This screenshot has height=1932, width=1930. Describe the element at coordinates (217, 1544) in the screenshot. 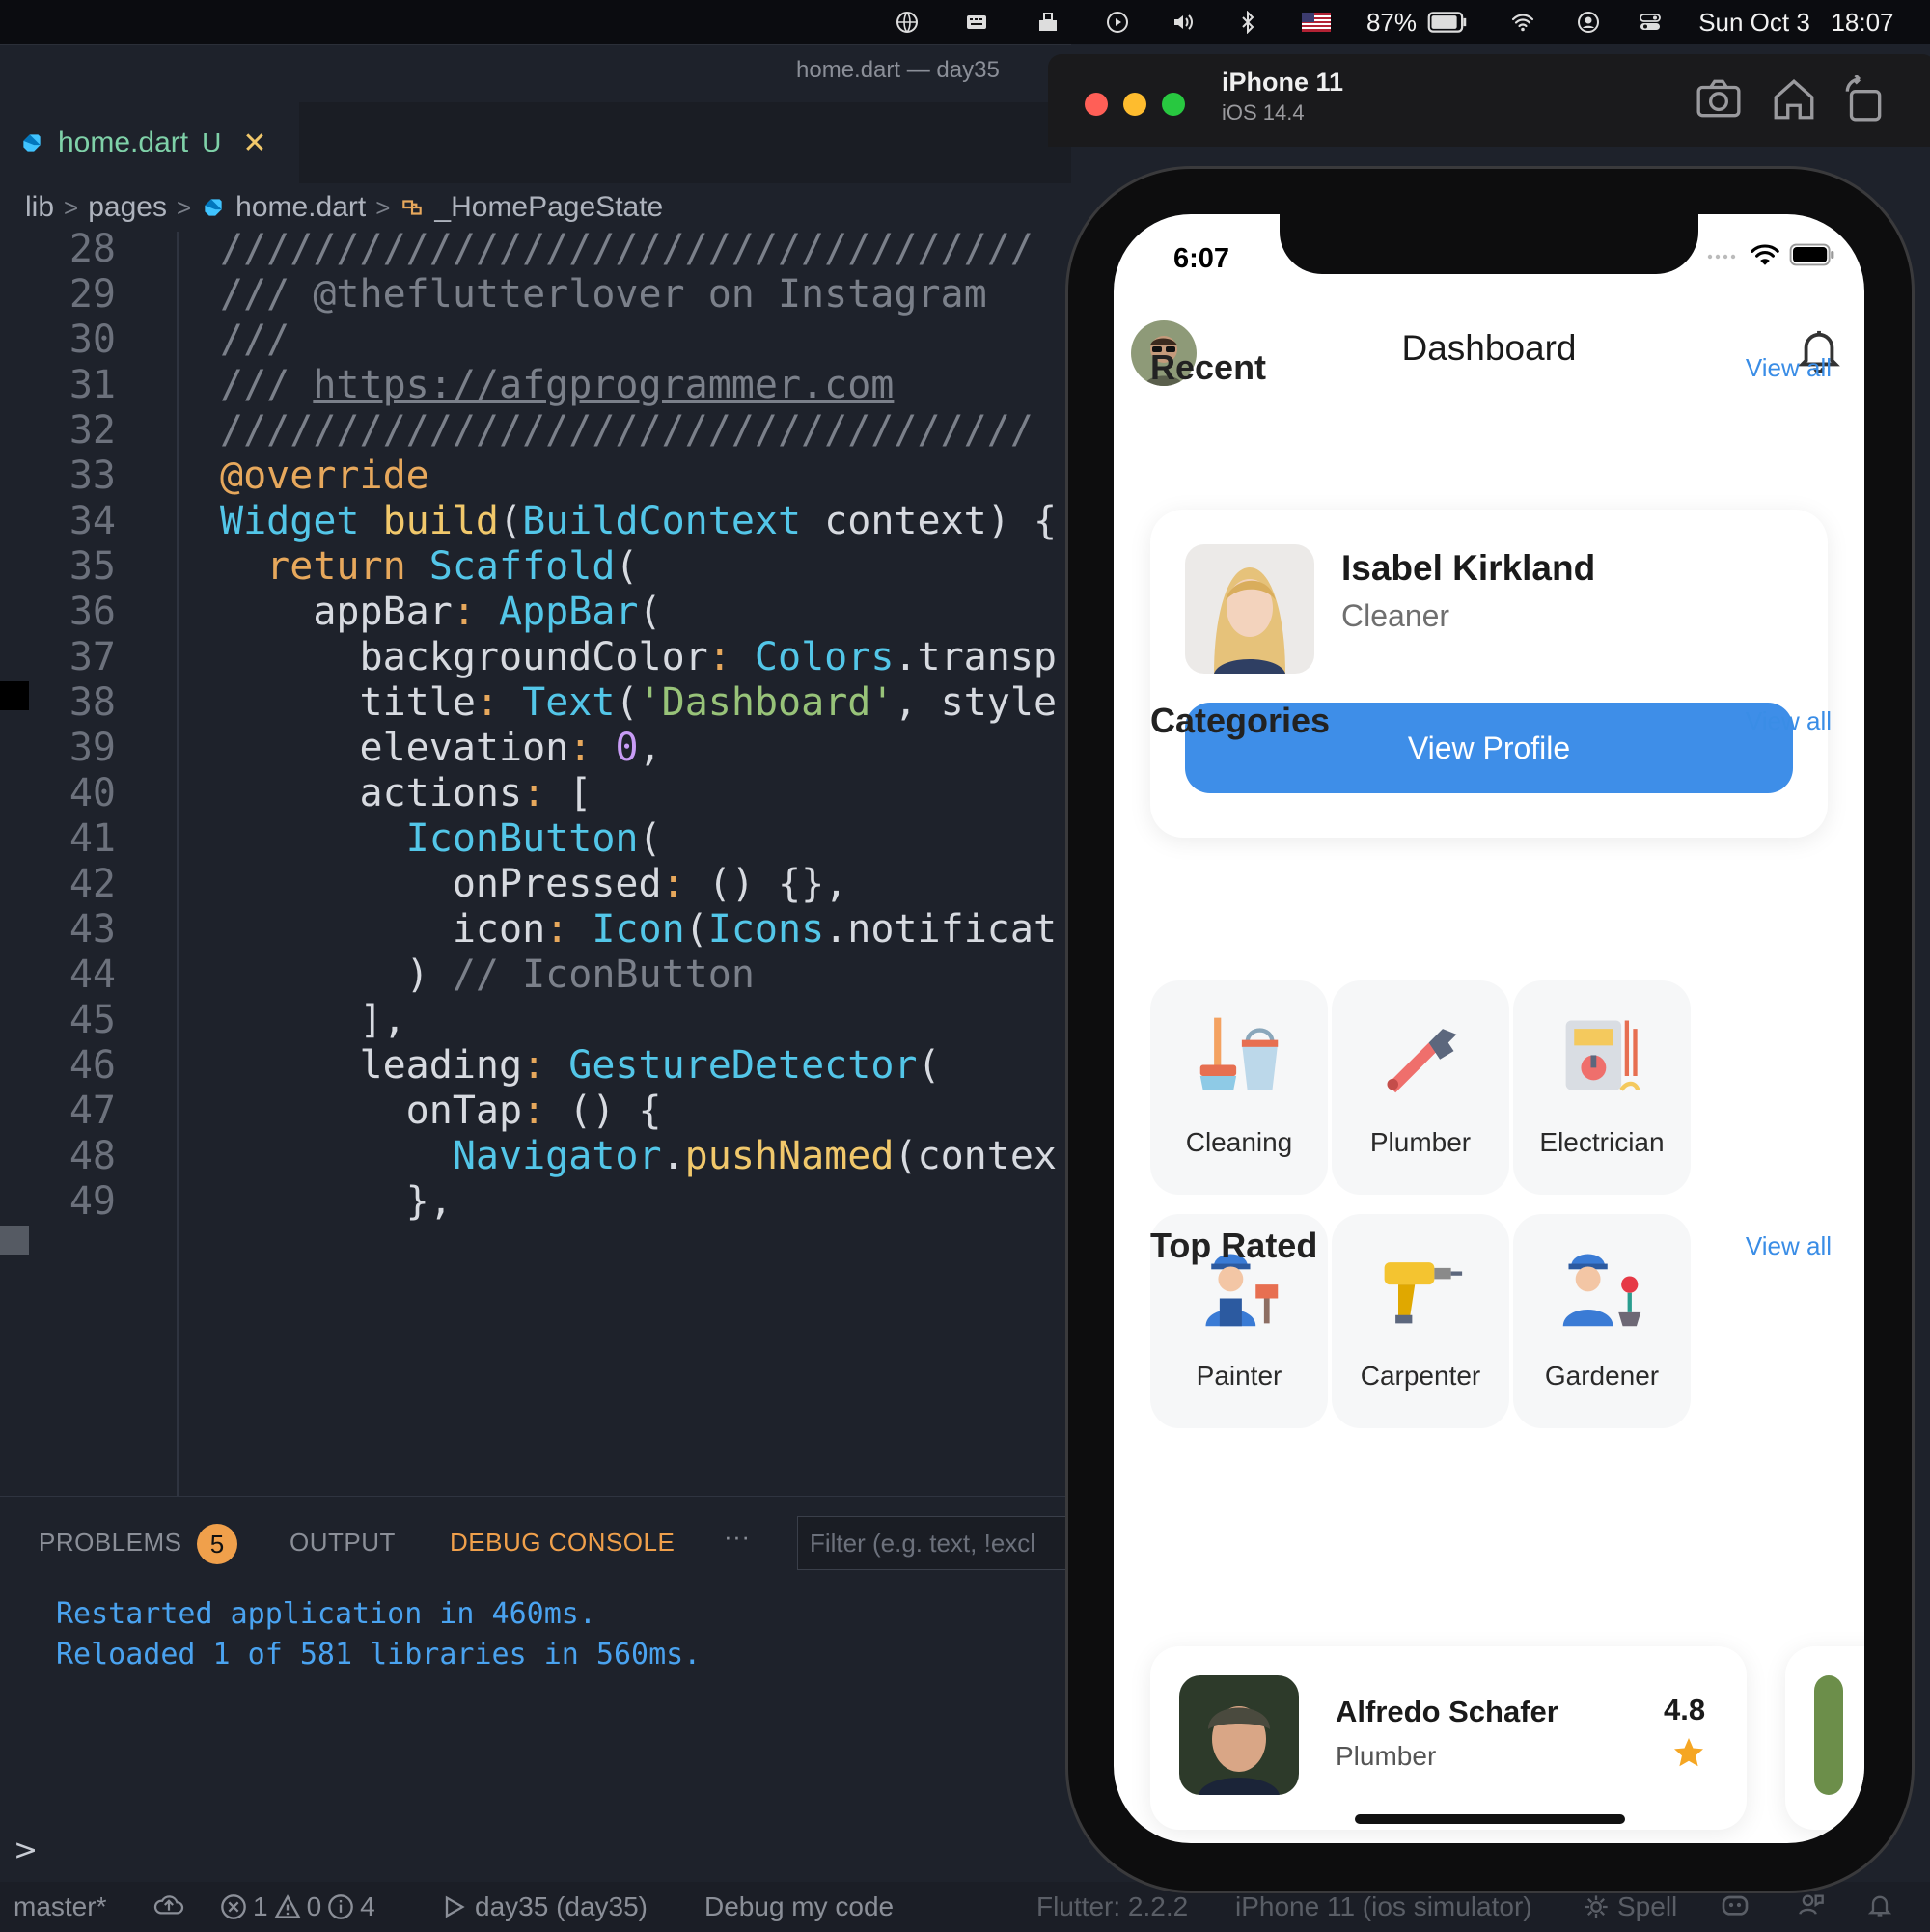

I see `problems-count-badge: 5` at that location.